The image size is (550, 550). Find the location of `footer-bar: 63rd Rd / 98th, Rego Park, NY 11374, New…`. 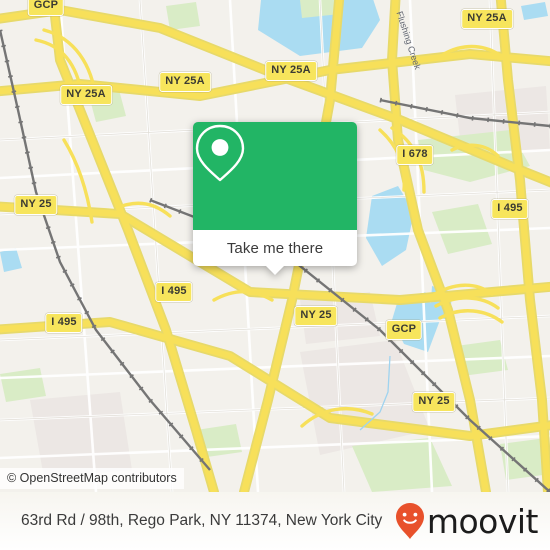

footer-bar: 63rd Rd / 98th, Rego Park, NY 11374, New… is located at coordinates (275, 521).